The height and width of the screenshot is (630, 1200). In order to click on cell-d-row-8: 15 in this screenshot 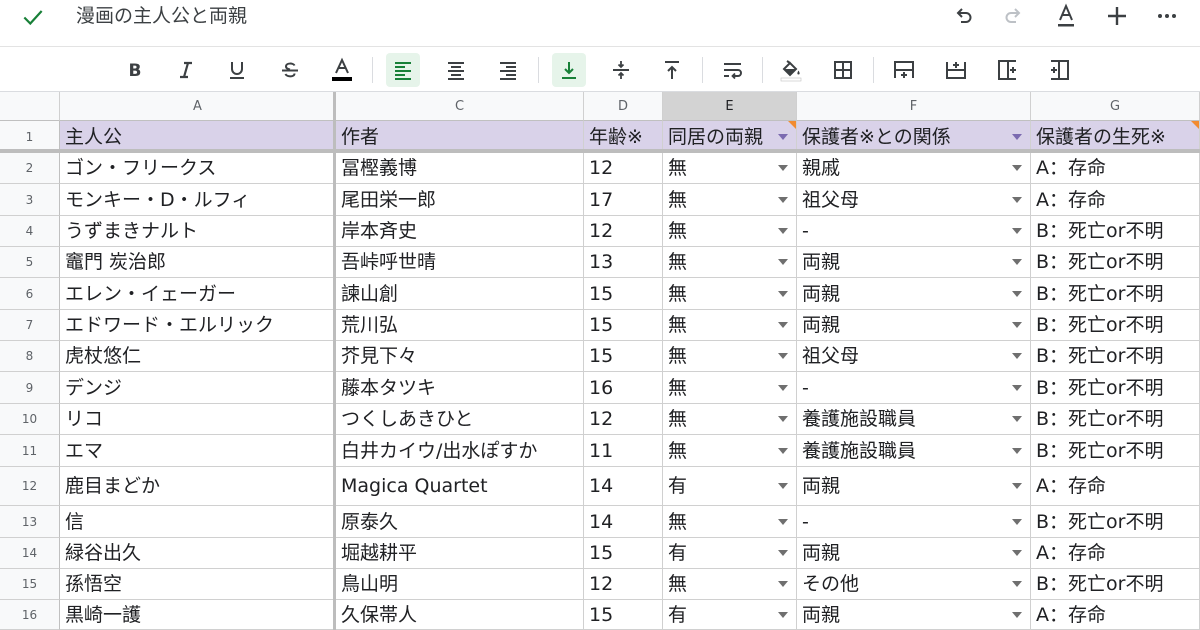, I will do `click(623, 356)`.